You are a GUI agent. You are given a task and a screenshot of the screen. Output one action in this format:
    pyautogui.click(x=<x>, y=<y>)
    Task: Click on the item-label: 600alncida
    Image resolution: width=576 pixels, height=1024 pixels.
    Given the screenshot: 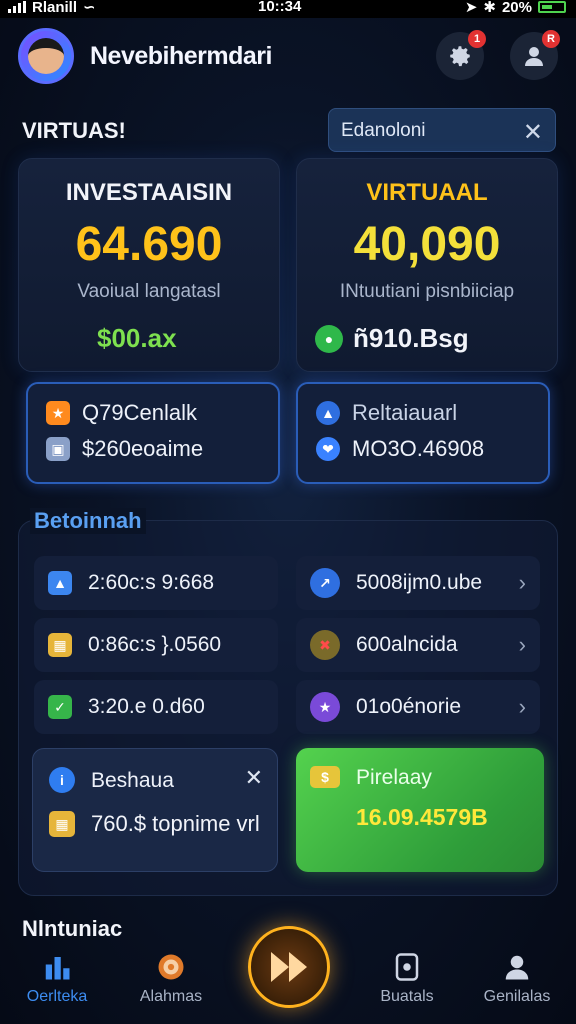 What is the action you would take?
    pyautogui.click(x=407, y=644)
    